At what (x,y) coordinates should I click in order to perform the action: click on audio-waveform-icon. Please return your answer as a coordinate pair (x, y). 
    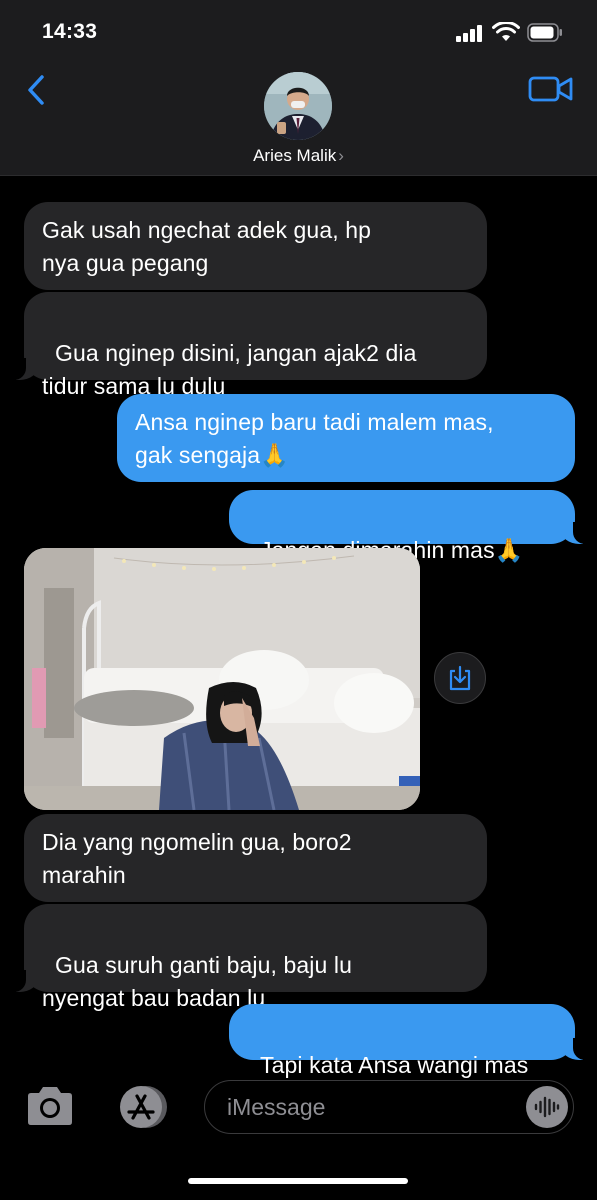
    Looking at the image, I should click on (547, 1107).